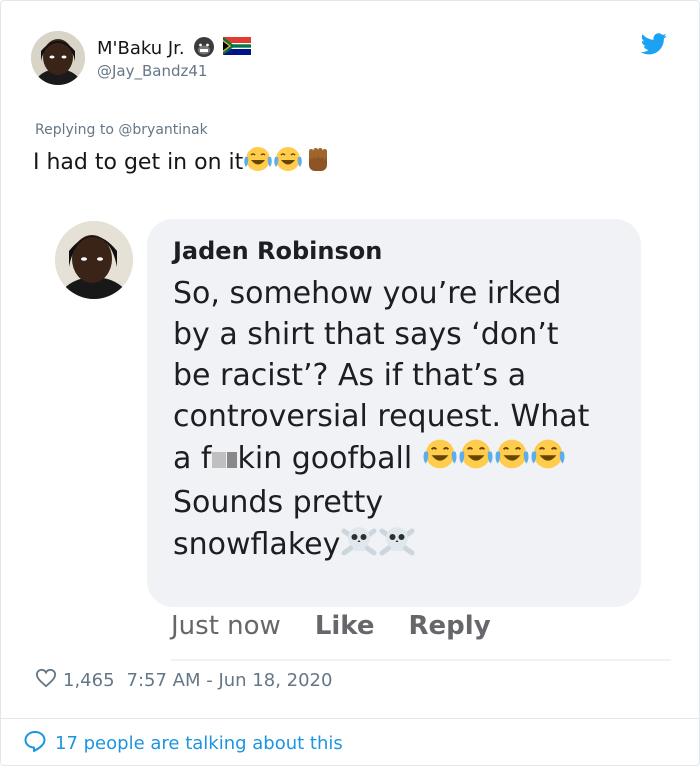  Describe the element at coordinates (138, 162) in the screenshot. I see `tweet-text-body: I had to get in on it` at that location.